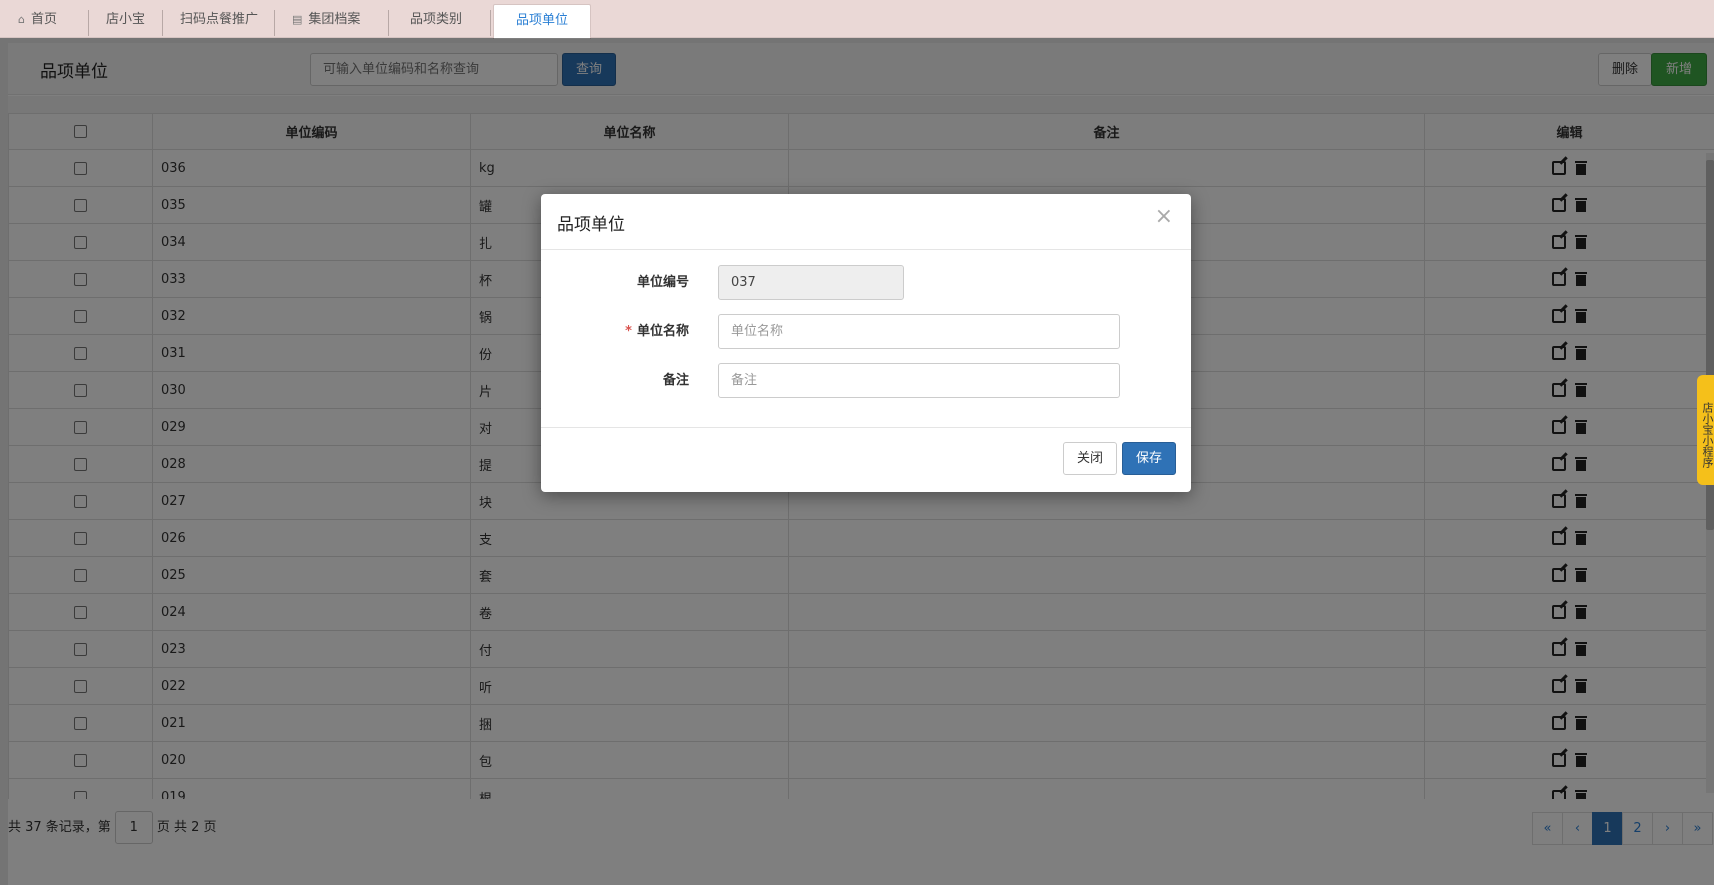  I want to click on tab-label: 品项单位, so click(541, 20).